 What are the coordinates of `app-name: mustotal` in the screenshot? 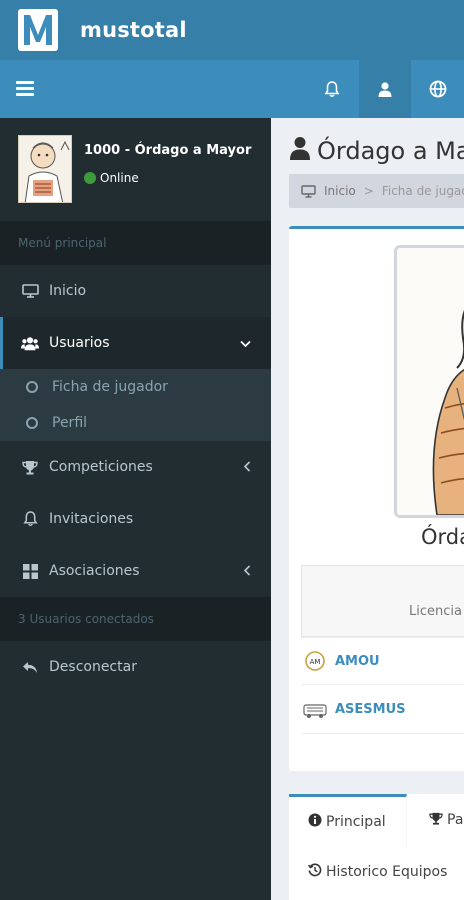 It's located at (133, 30).